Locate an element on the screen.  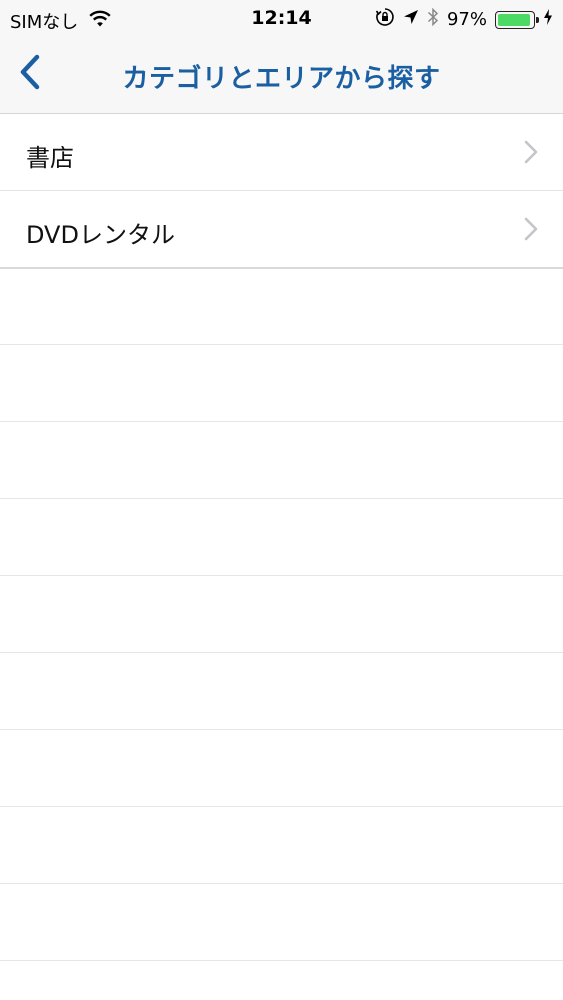
battery-fill is located at coordinates (514, 19).